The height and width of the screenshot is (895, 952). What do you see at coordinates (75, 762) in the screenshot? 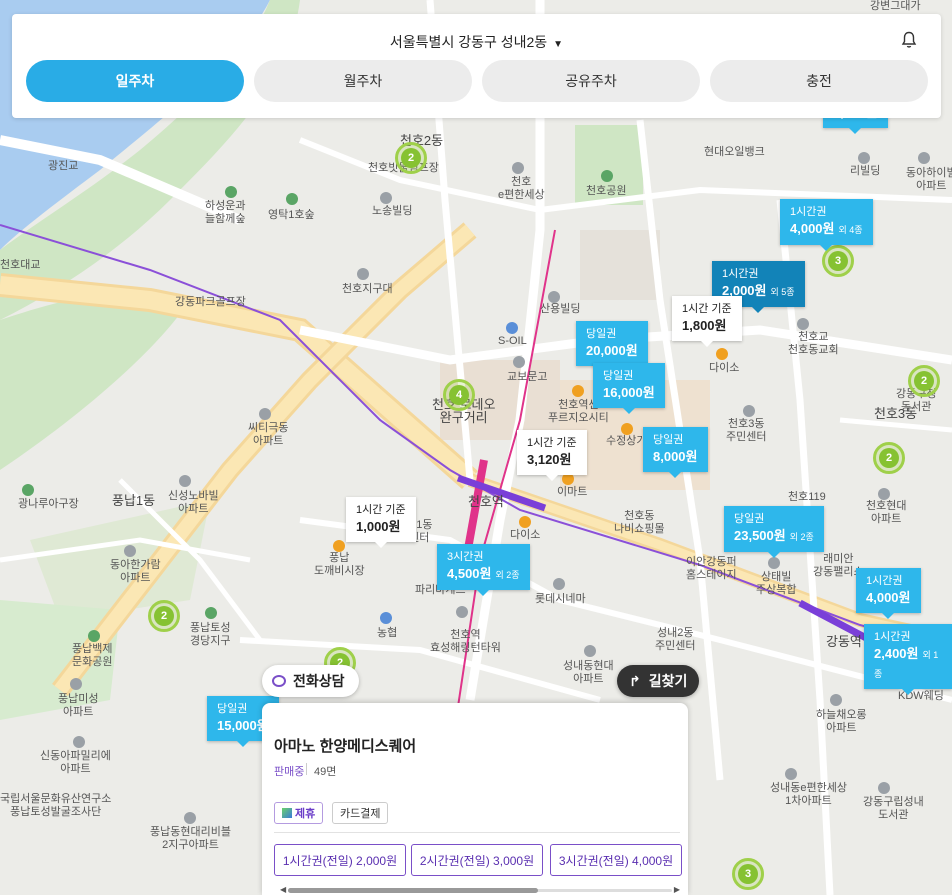
I see `map-label: 신동아파밀리에 아파트` at bounding box center [75, 762].